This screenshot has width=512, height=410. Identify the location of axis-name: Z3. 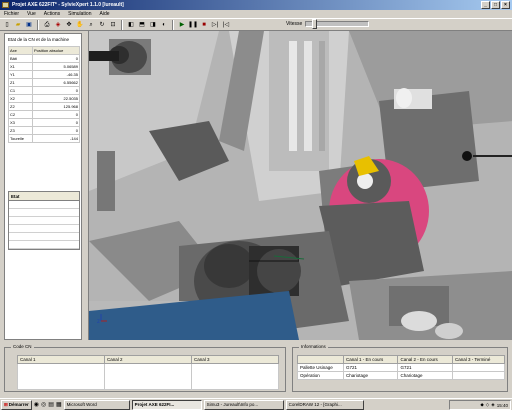
(20, 130).